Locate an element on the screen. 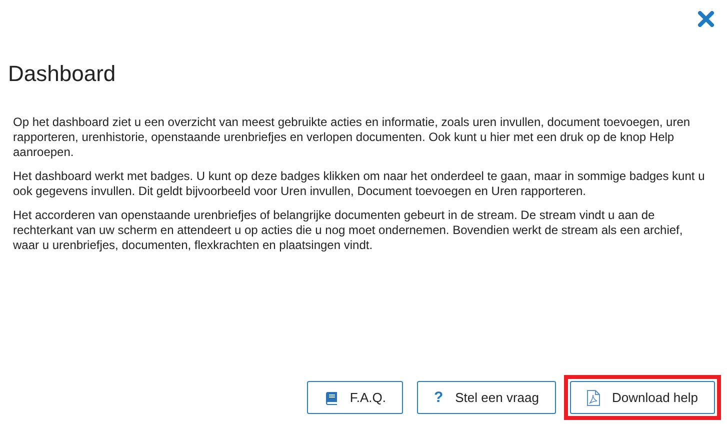 Image resolution: width=727 pixels, height=430 pixels. help-button: Download help is located at coordinates (642, 397).